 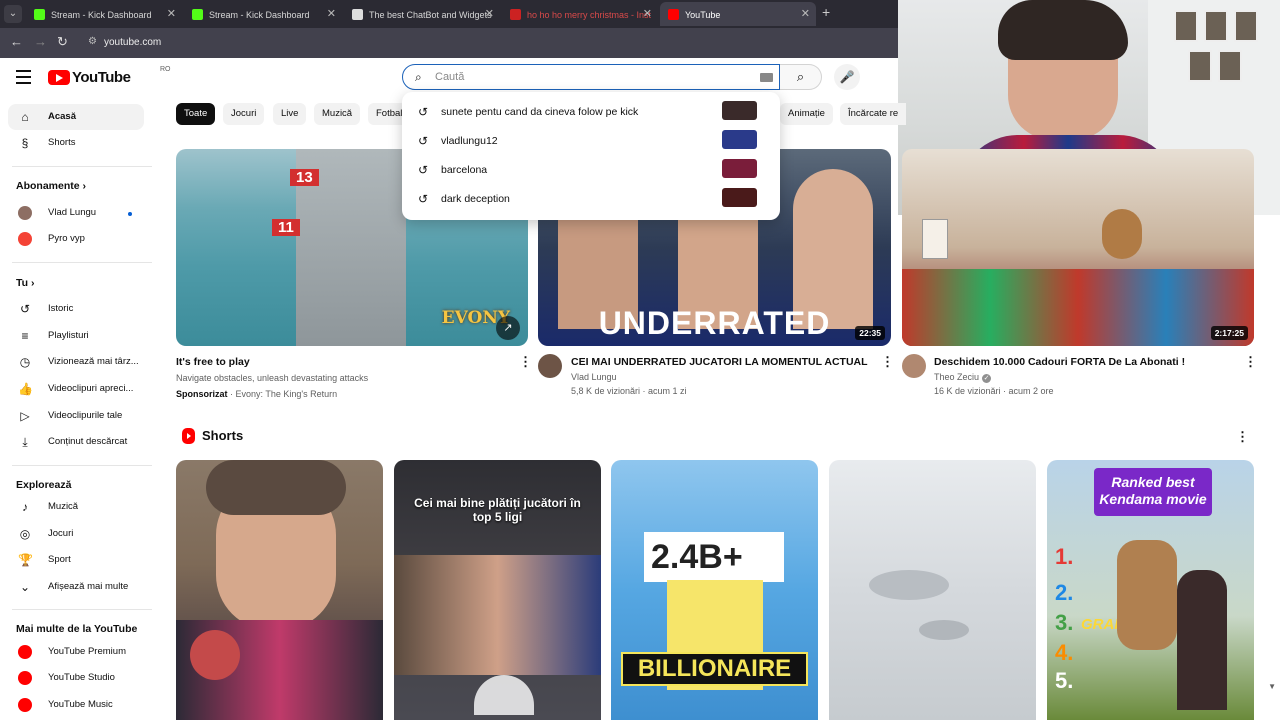 What do you see at coordinates (826, 12) in the screenshot?
I see `new-tab-button: +` at bounding box center [826, 12].